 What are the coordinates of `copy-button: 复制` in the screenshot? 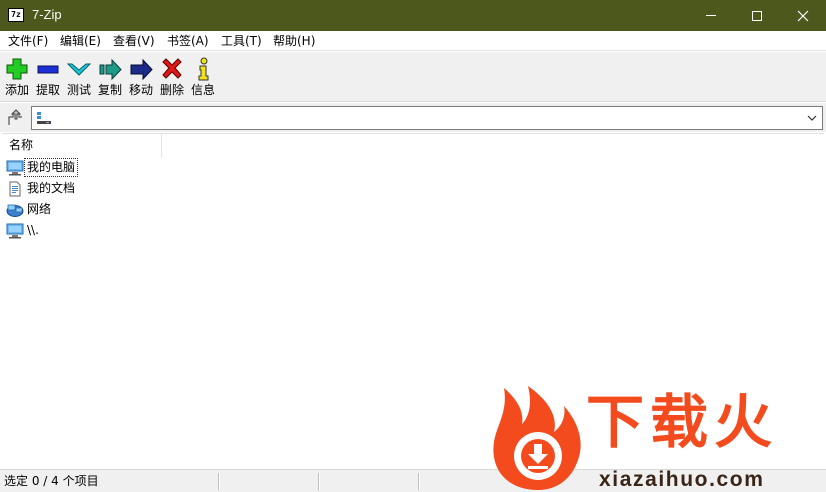 It's located at (110, 77).